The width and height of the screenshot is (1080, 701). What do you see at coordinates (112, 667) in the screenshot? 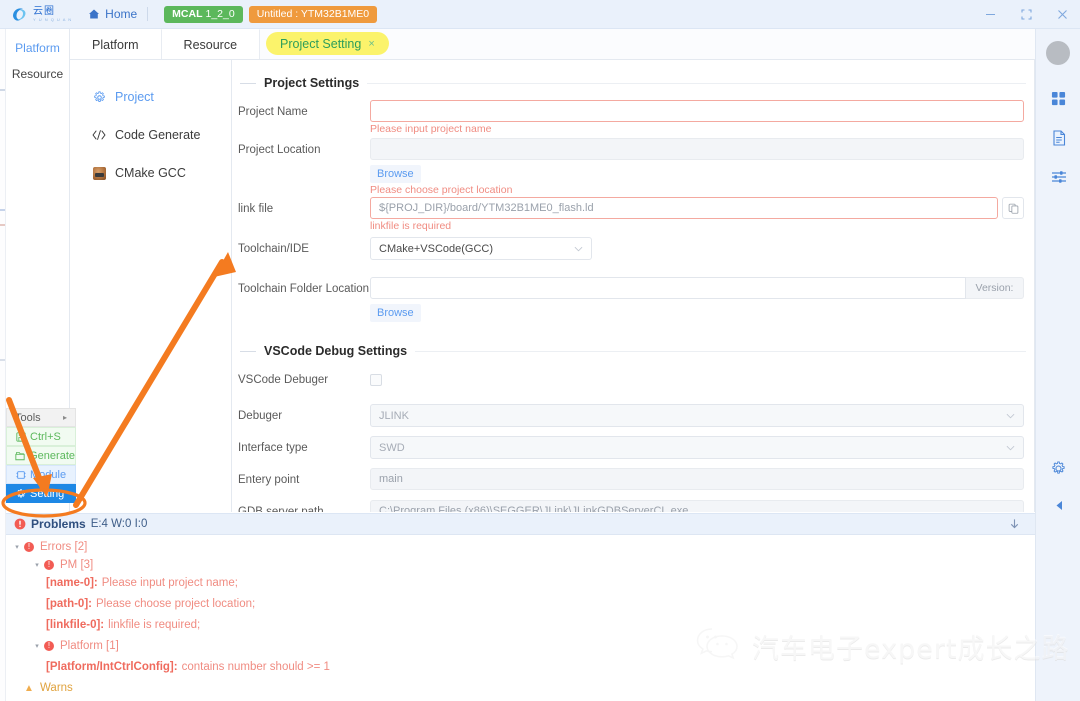
I see `problem-item-intctrlconfig-key: [Platform/IntCtrlConfig]:` at bounding box center [112, 667].